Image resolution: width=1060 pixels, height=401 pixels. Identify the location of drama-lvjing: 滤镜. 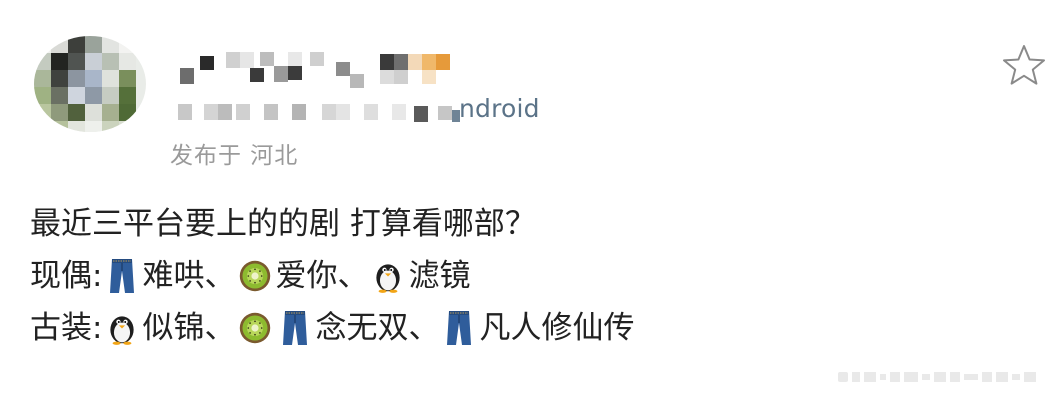
(439, 276).